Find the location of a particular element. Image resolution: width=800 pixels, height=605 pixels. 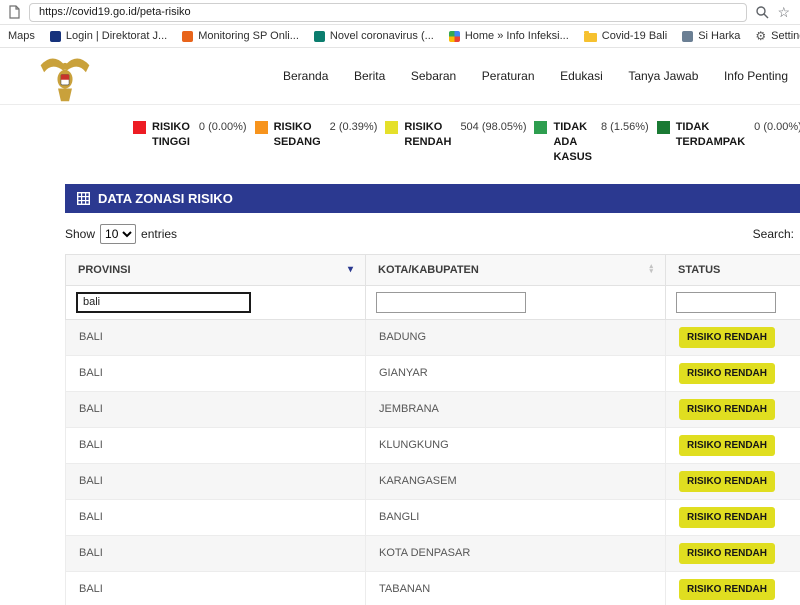

bookmark-item: Si Harka is located at coordinates (711, 36).